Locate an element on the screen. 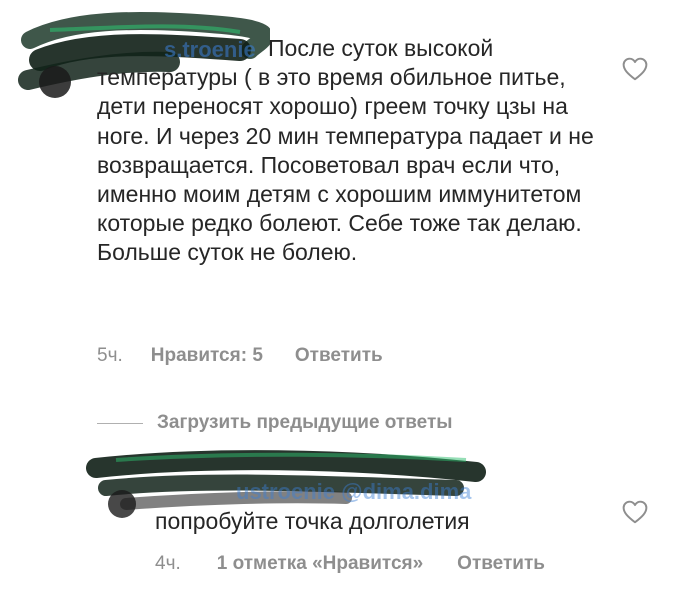 This screenshot has width=686, height=600. comment-time: 5ч. is located at coordinates (110, 355).